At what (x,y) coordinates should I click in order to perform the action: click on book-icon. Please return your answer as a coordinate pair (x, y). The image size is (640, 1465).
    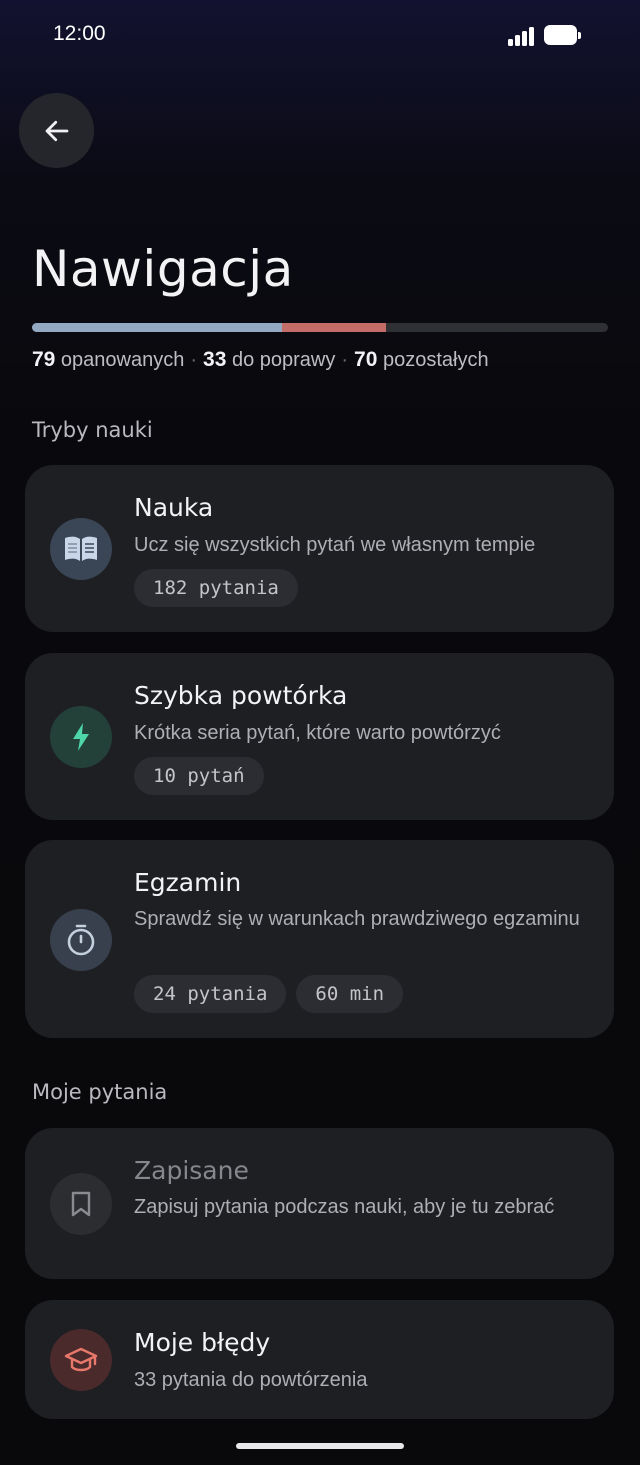
    Looking at the image, I should click on (81, 549).